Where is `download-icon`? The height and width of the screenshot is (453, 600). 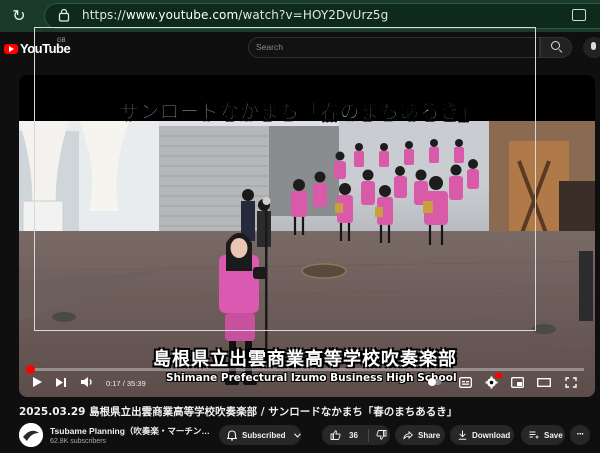 download-icon is located at coordinates (462, 435).